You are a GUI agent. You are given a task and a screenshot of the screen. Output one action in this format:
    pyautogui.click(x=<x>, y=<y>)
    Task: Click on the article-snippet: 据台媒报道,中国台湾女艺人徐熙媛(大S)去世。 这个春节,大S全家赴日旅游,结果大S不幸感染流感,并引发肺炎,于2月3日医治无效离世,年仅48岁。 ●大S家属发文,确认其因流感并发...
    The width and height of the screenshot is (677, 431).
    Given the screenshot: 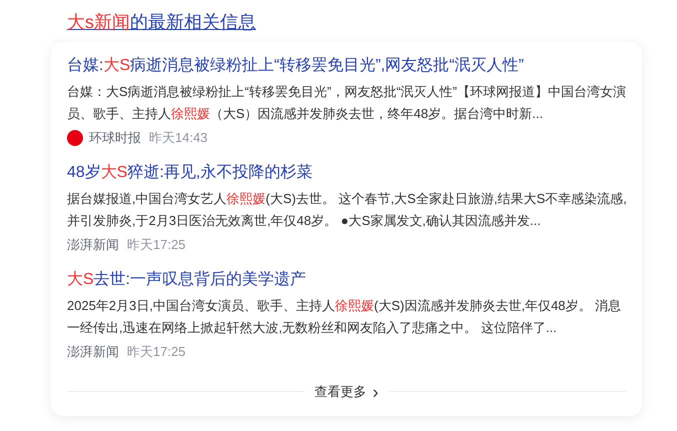 What is the action you would take?
    pyautogui.click(x=347, y=210)
    